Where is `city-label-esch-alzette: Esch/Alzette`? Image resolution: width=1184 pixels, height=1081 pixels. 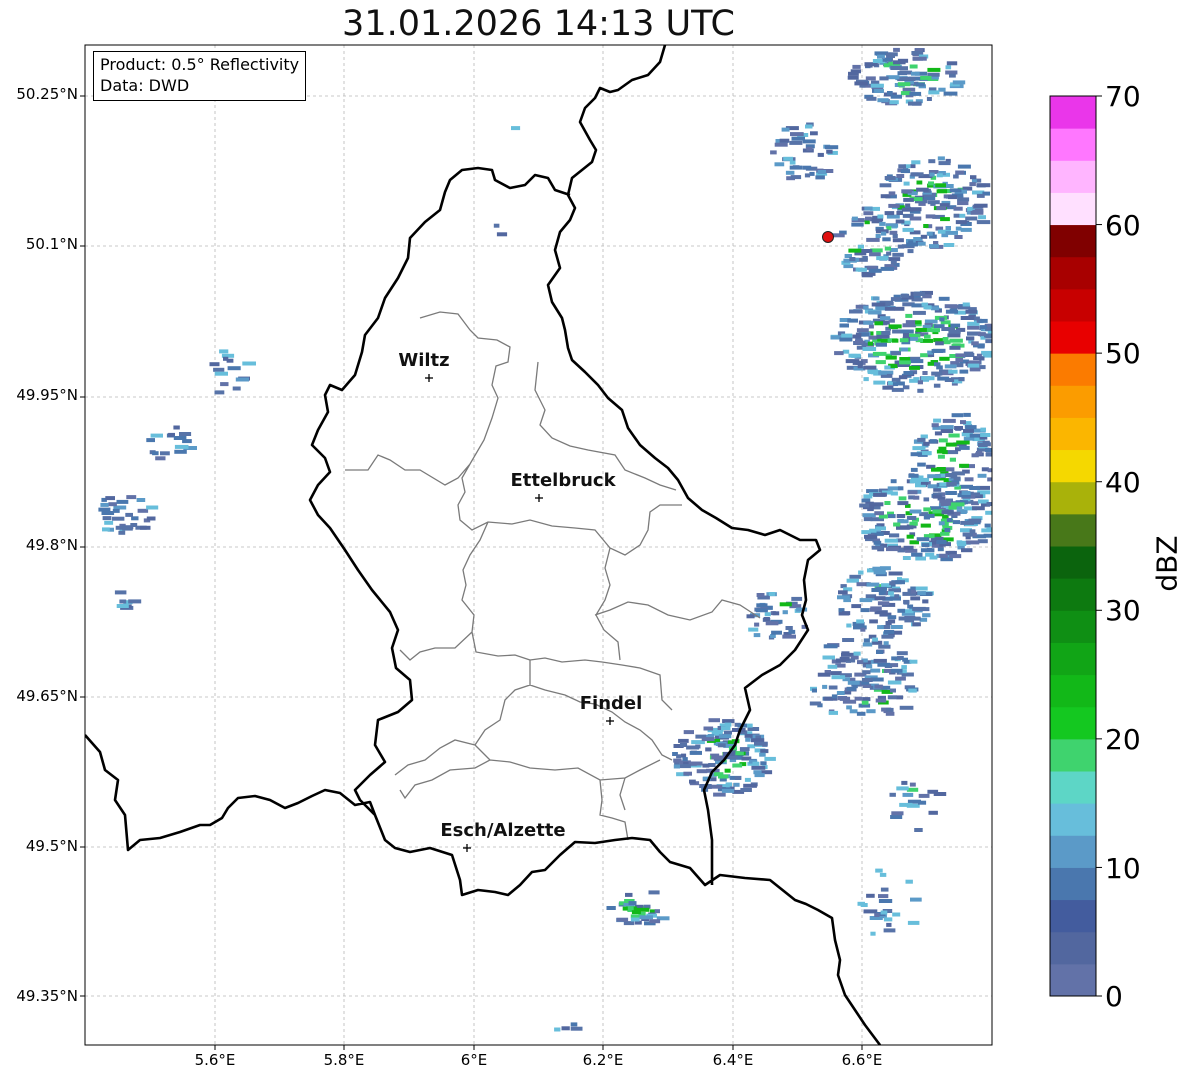
city-label-esch-alzette: Esch/Alzette is located at coordinates (503, 830).